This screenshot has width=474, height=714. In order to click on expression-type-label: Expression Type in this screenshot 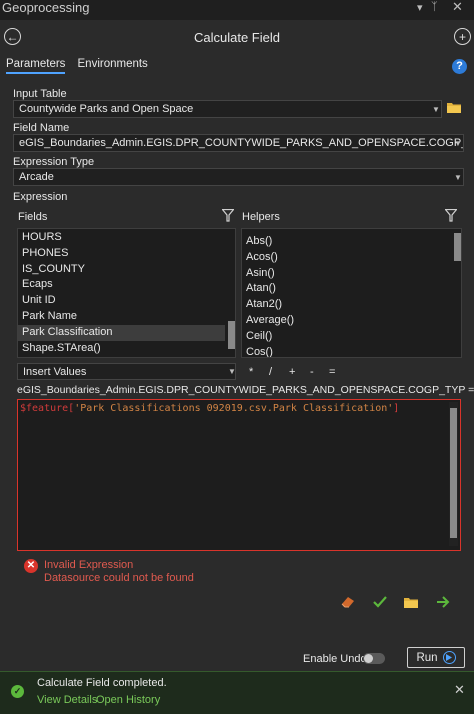, I will do `click(54, 162)`.